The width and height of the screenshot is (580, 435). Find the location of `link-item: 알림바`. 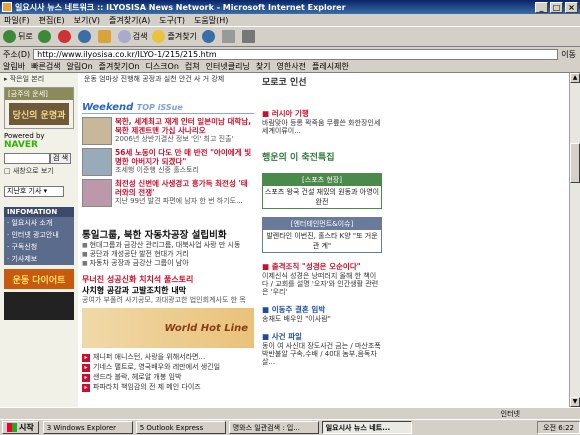

link-item: 알림바 is located at coordinates (14, 66).